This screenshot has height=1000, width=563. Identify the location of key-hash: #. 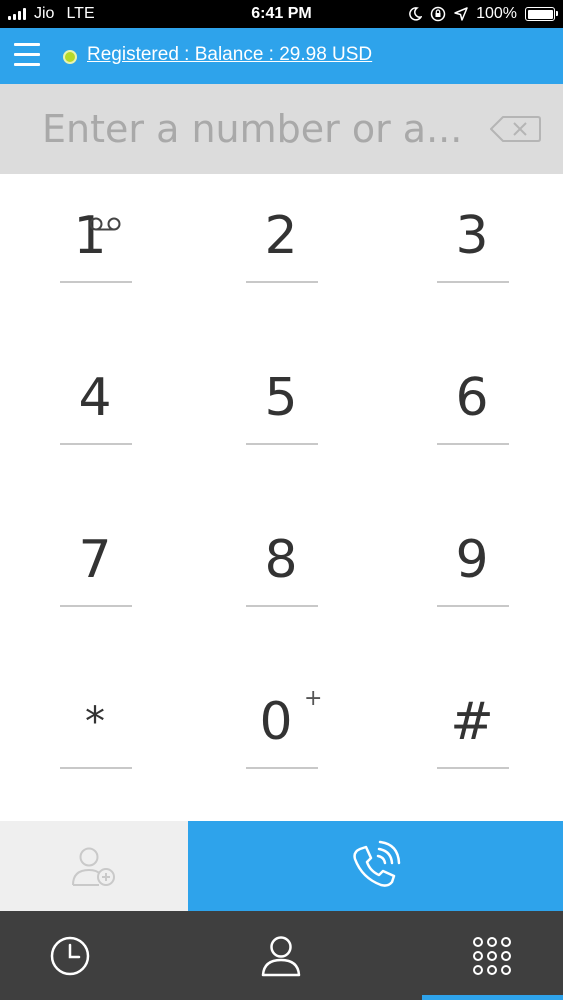
(470, 741).